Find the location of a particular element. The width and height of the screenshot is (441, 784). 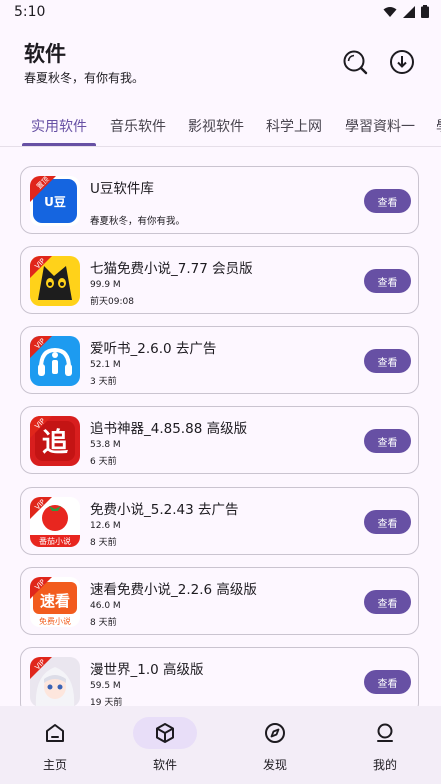

page-subtitle: 春夏秋冬，有你有我。 is located at coordinates (84, 78).